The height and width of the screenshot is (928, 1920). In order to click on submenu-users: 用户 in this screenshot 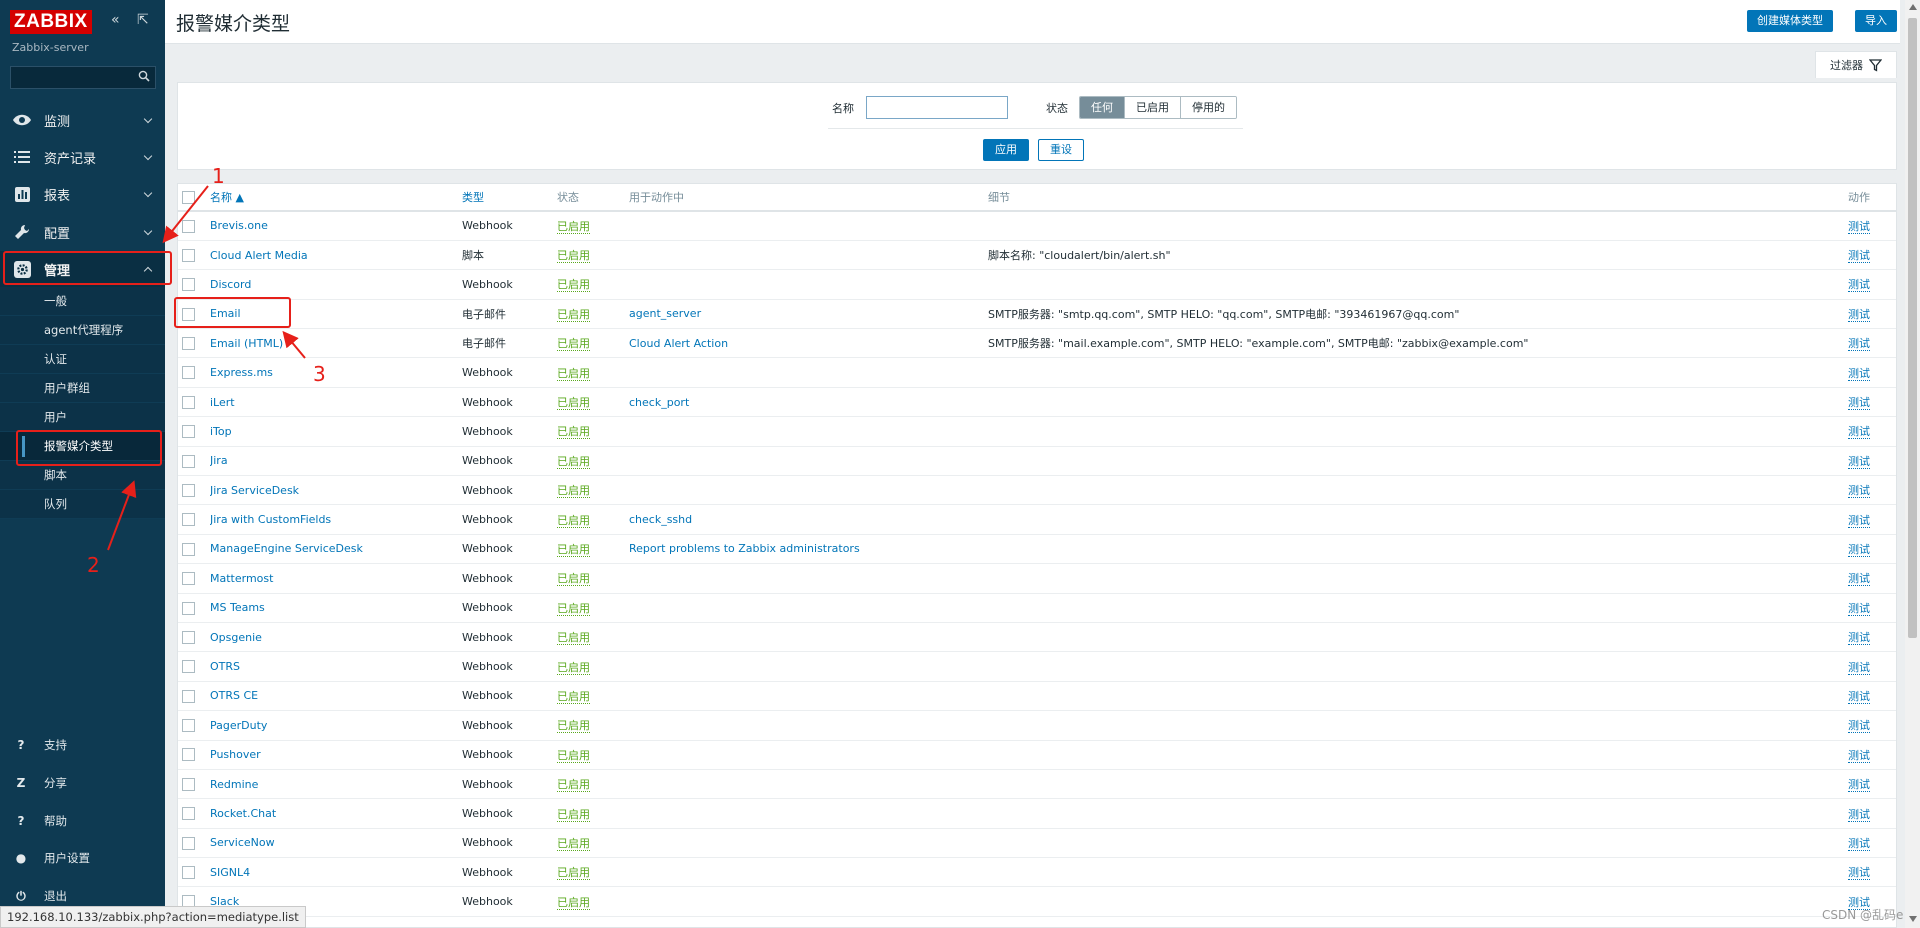, I will do `click(82, 417)`.